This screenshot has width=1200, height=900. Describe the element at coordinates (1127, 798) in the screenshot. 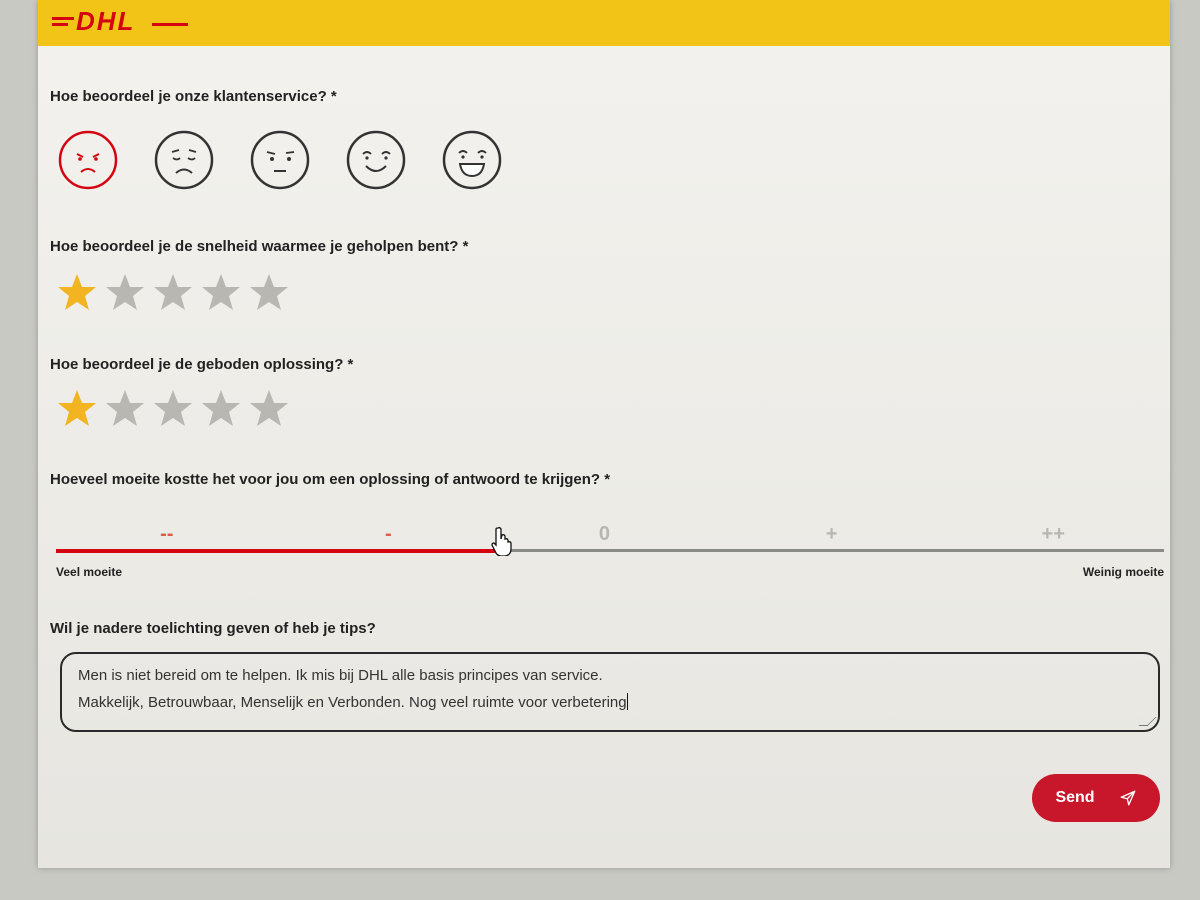

I see `paper-plane-icon` at that location.